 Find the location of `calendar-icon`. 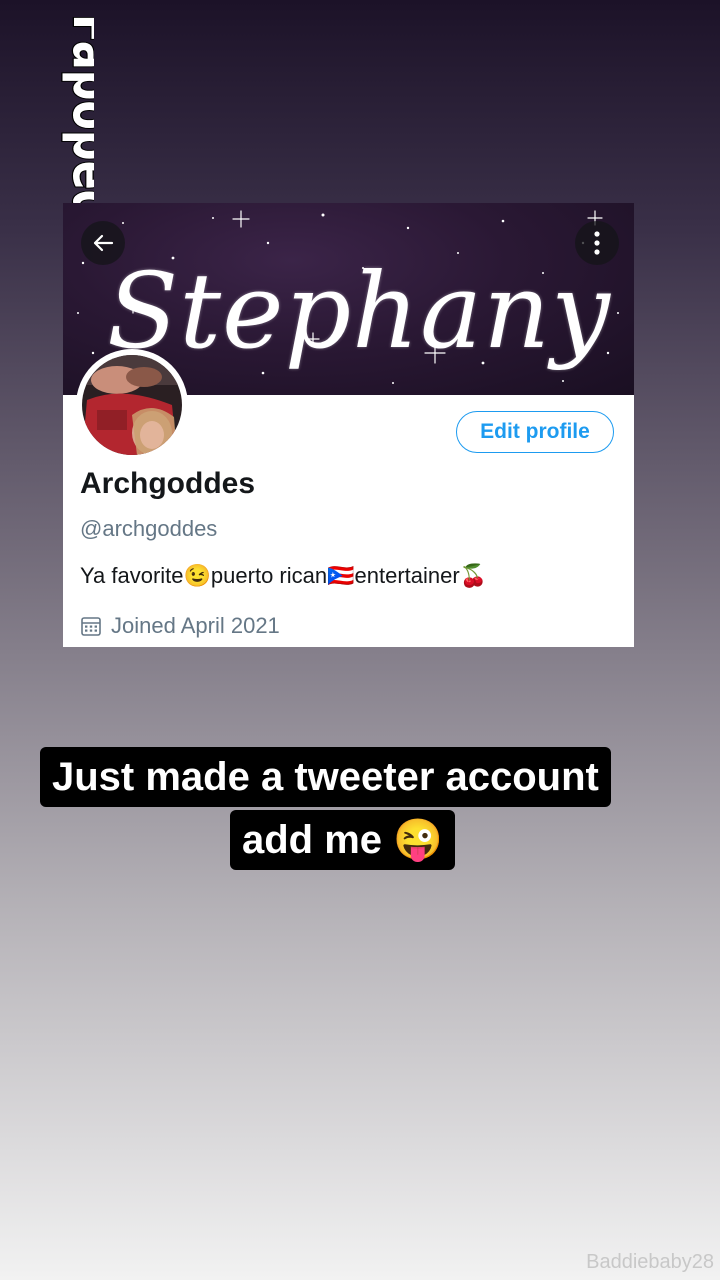

calendar-icon is located at coordinates (91, 626).